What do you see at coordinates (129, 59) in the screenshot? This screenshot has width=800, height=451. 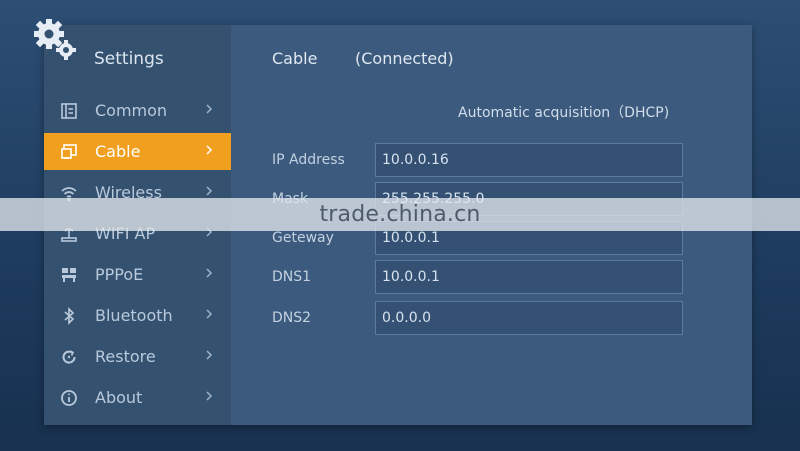 I see `sidebar-title: Settings` at bounding box center [129, 59].